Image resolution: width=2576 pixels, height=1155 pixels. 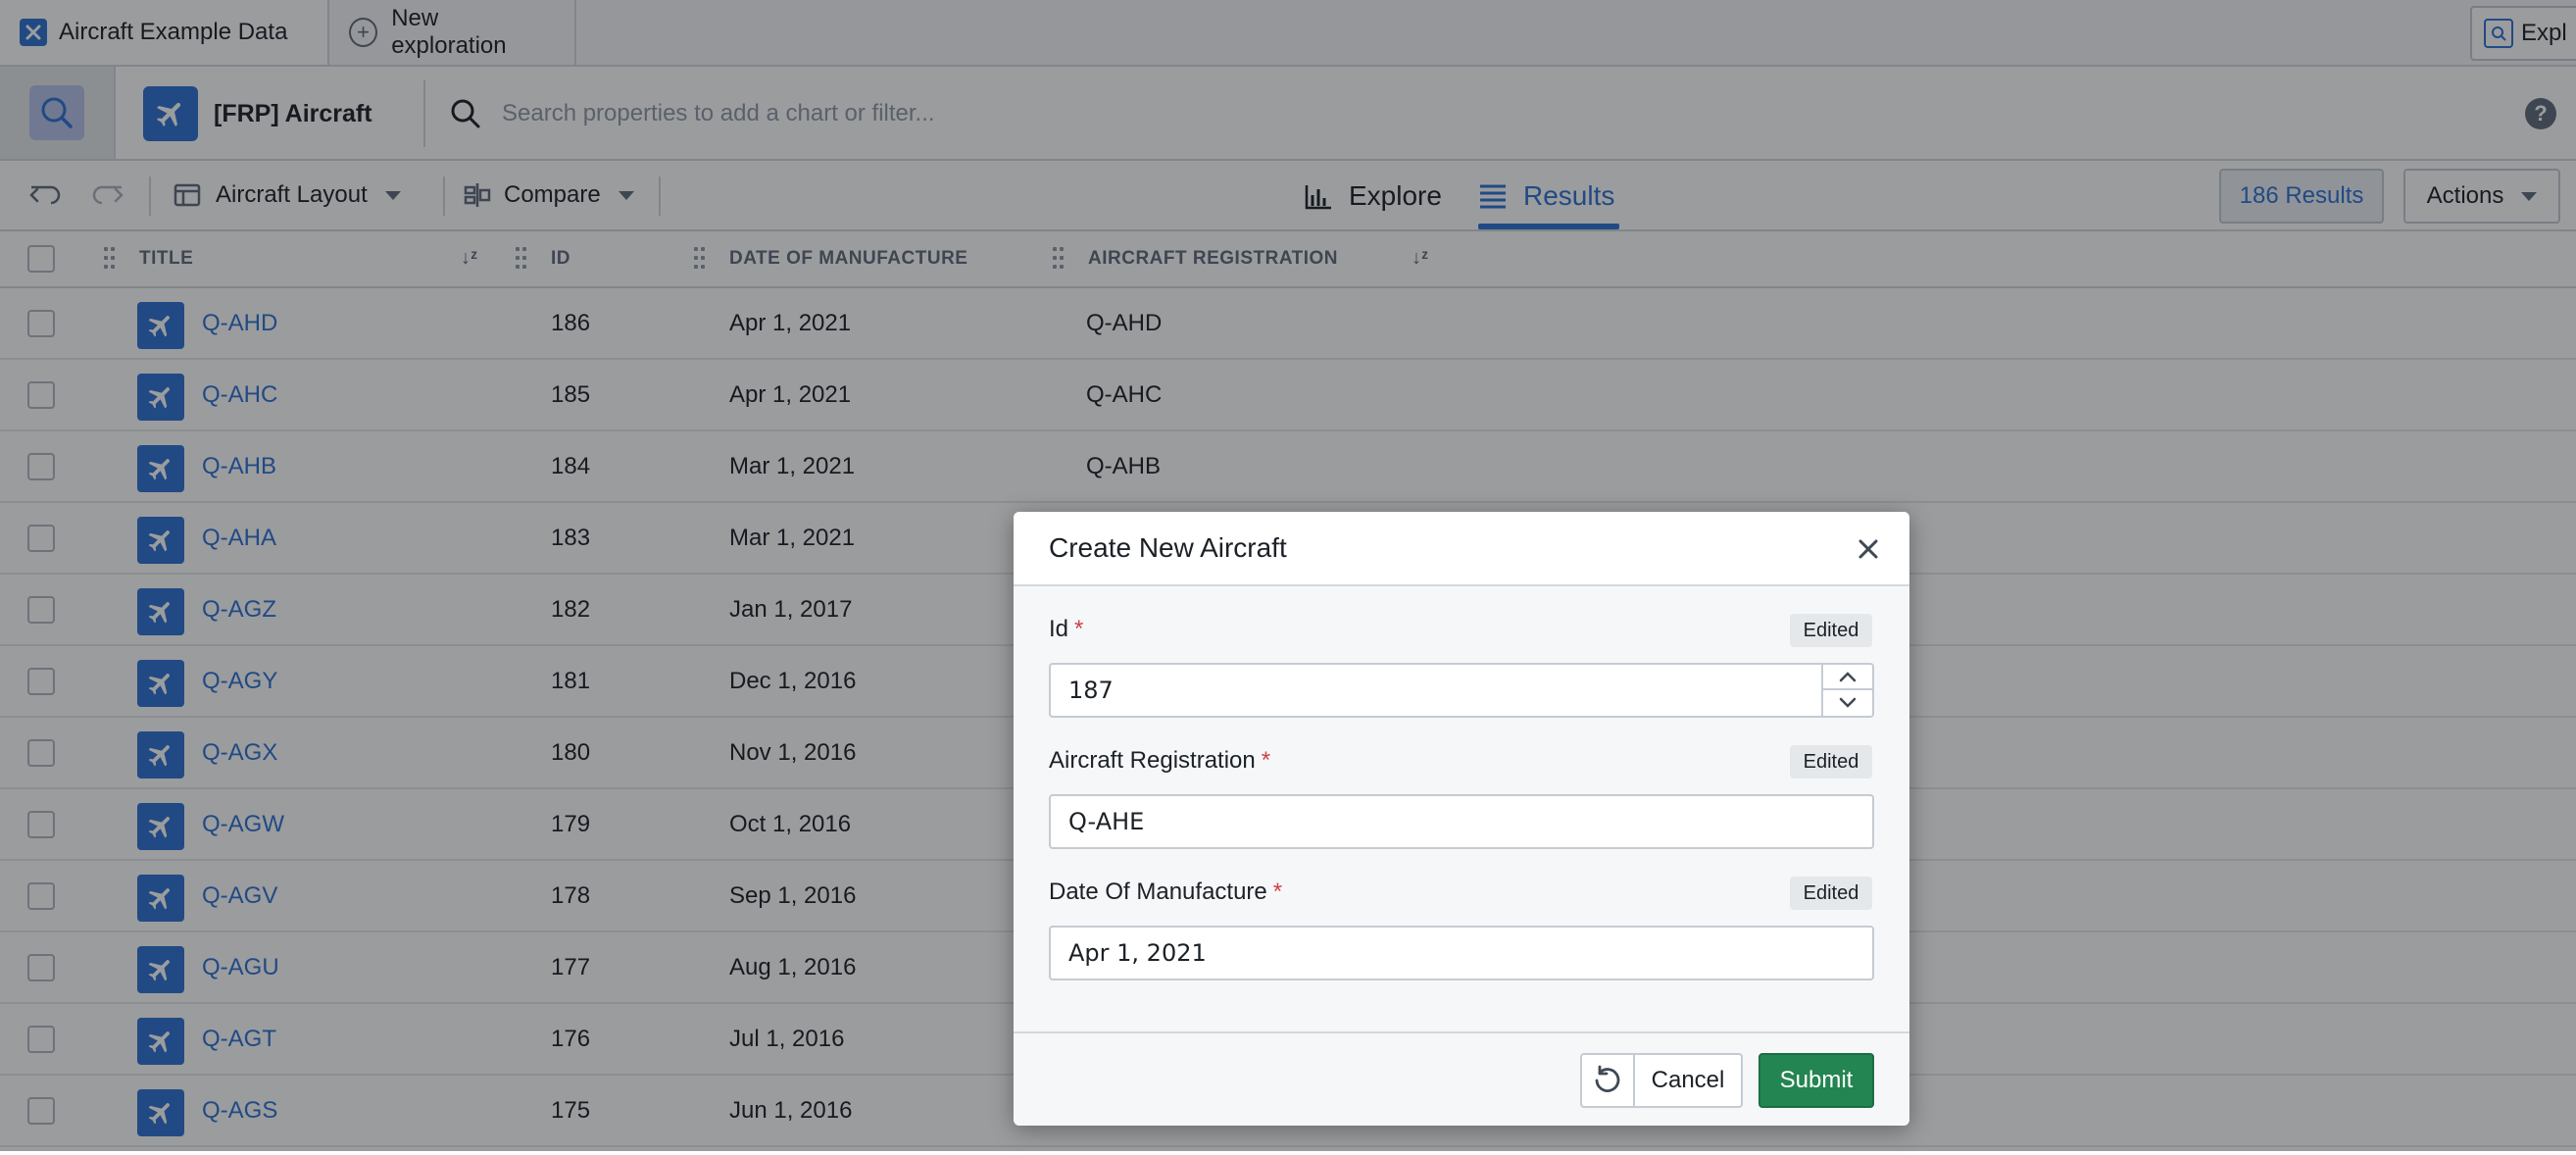 What do you see at coordinates (1847, 677) in the screenshot?
I see `chevron-up-icon` at bounding box center [1847, 677].